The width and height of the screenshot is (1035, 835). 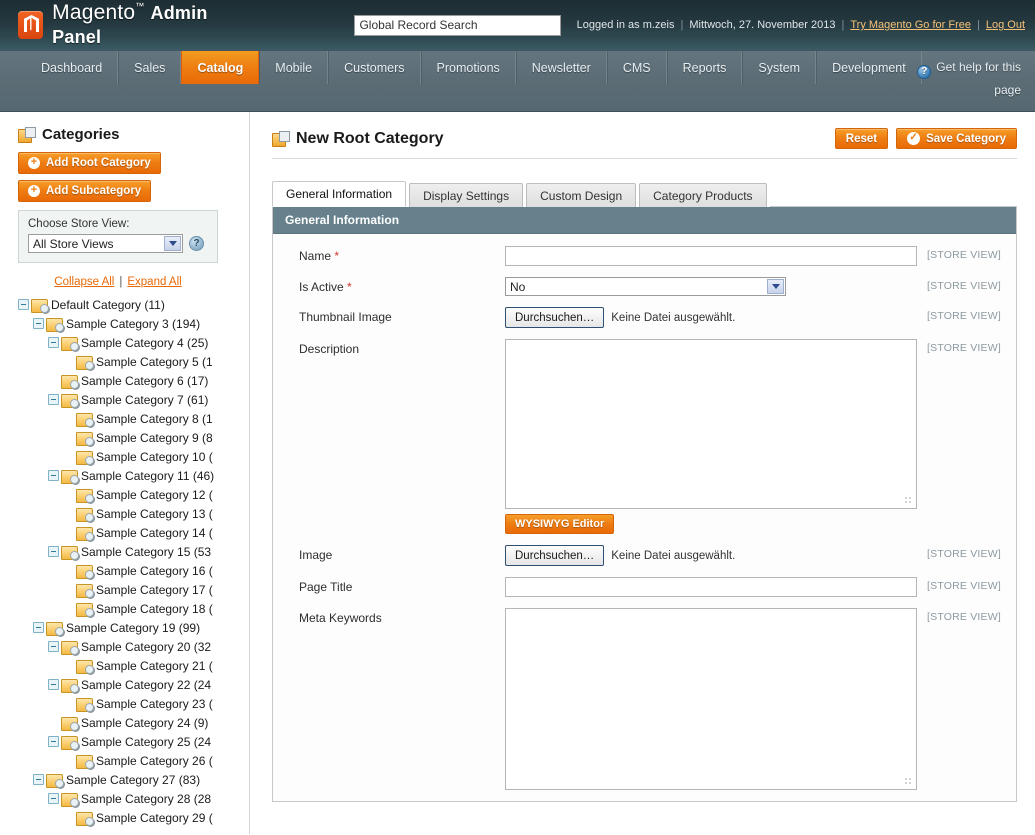 What do you see at coordinates (910, 25) in the screenshot?
I see `try-magento-go-link: Try Magento Go for Free` at bounding box center [910, 25].